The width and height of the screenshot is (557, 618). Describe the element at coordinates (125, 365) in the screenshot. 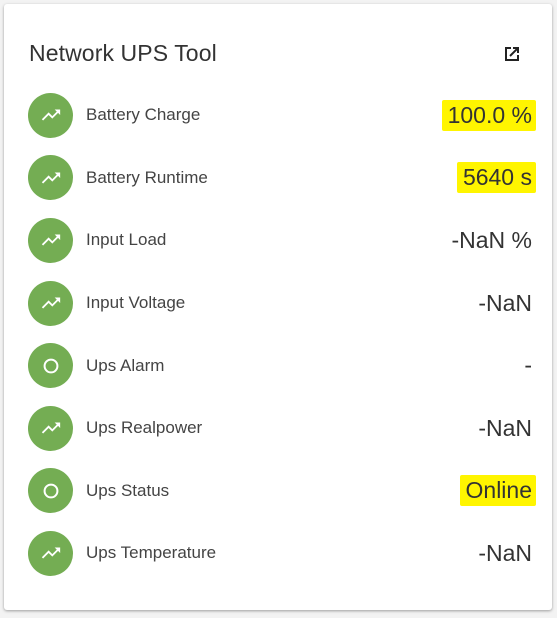

I see `sensor-label: Ups Alarm` at that location.